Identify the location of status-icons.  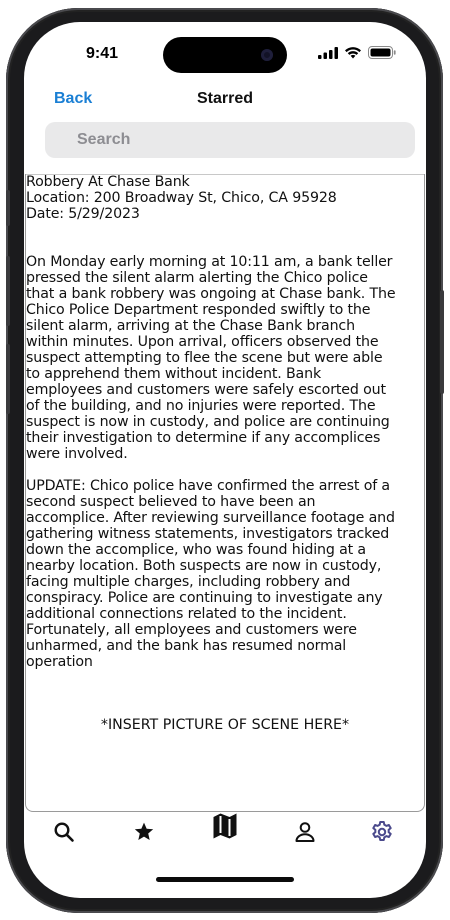
(357, 52).